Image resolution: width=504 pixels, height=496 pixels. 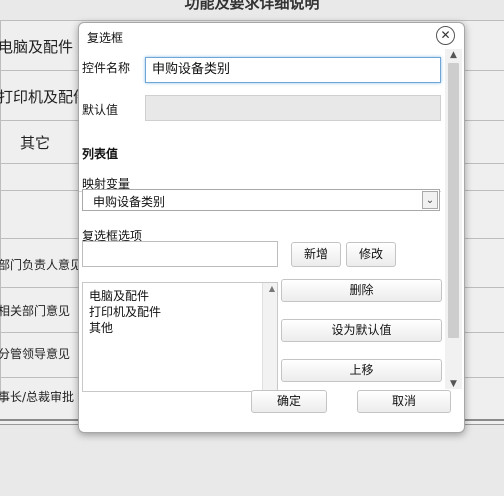 What do you see at coordinates (35, 143) in the screenshot?
I see `row-label: 其它` at bounding box center [35, 143].